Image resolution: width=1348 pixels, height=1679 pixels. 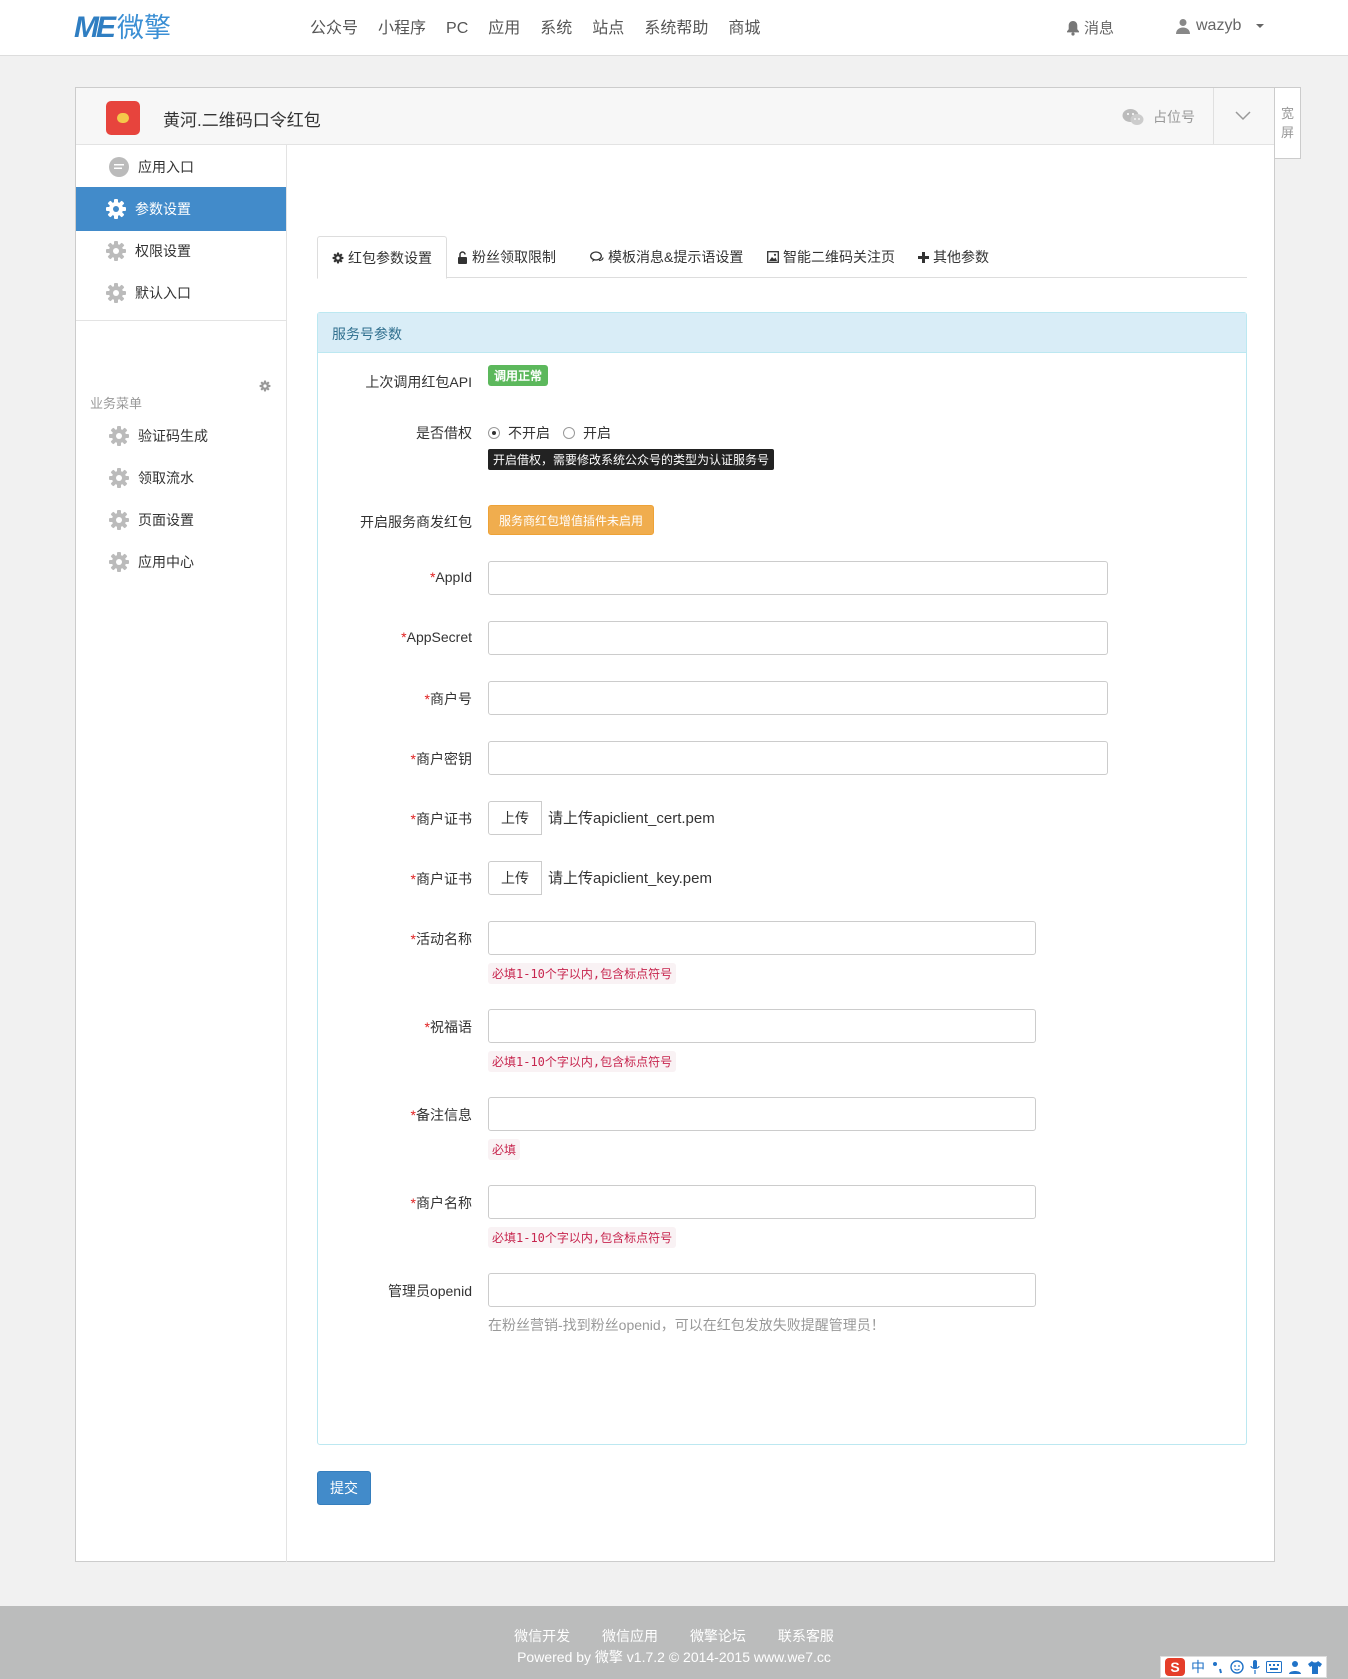 I want to click on tab-label: 红包参数设置, so click(x=390, y=257).